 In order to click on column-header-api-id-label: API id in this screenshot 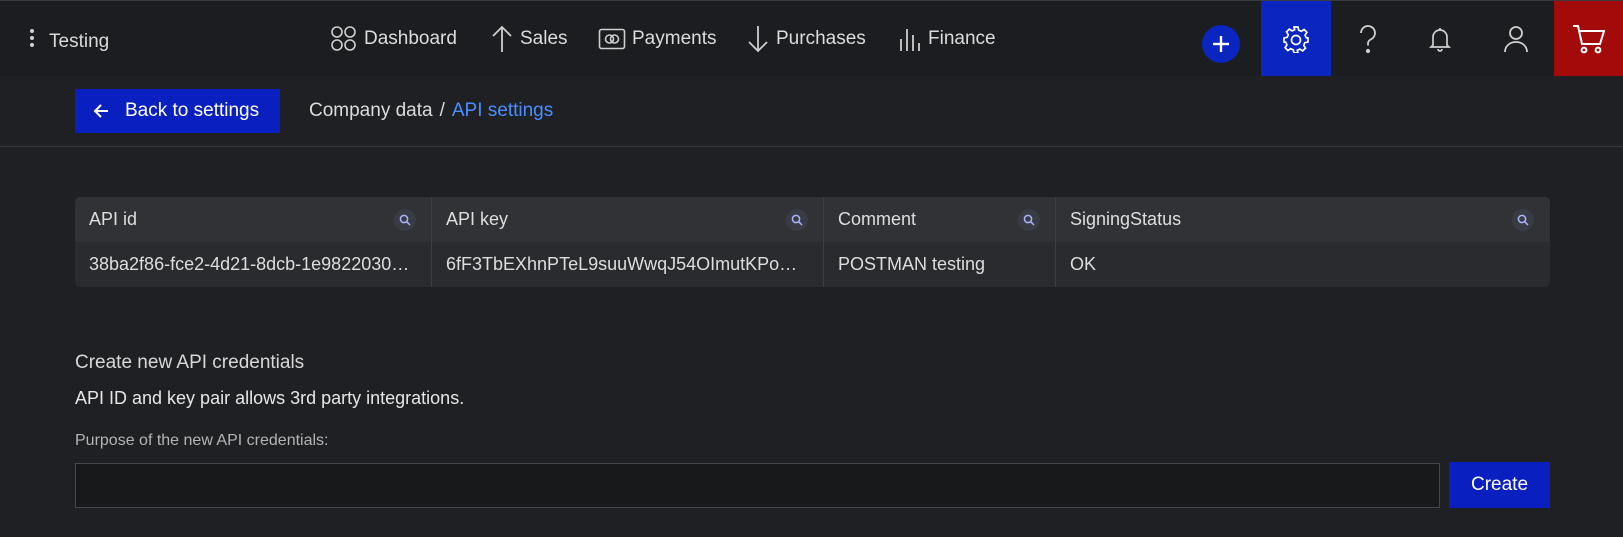, I will do `click(113, 219)`.